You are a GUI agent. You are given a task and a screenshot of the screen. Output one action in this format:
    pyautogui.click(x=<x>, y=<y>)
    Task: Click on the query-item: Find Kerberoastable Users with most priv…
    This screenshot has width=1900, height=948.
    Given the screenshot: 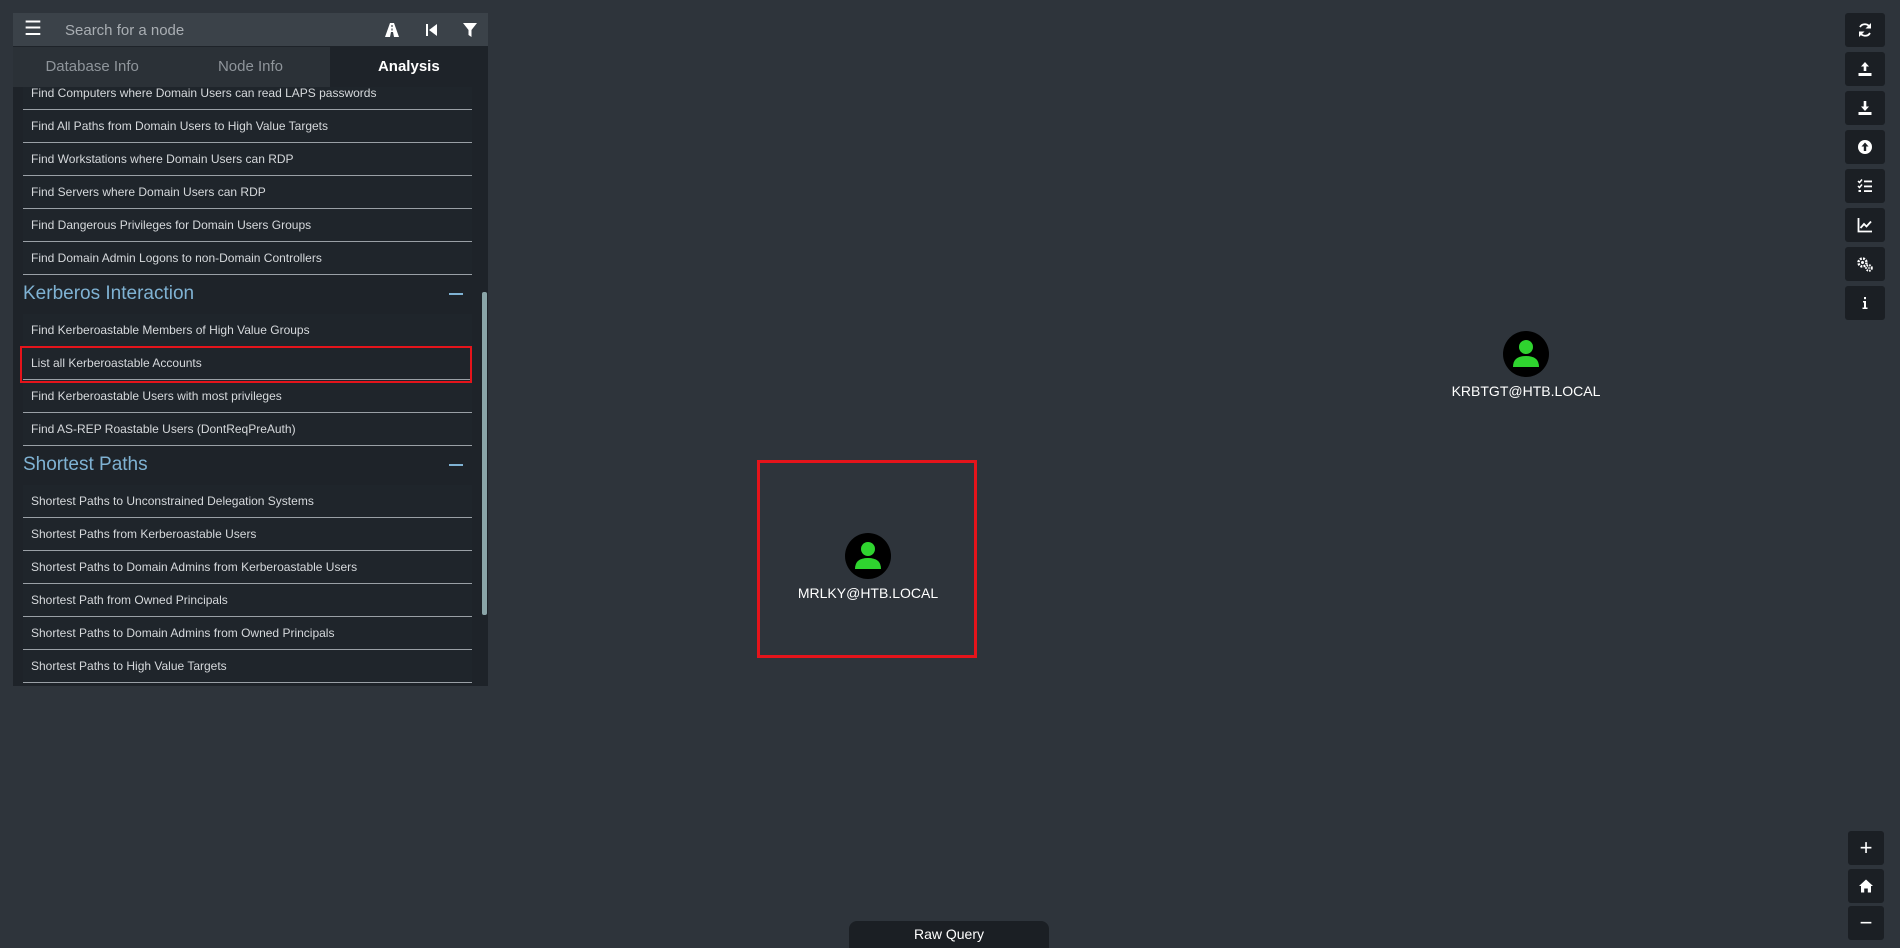 What is the action you would take?
    pyautogui.click(x=247, y=396)
    